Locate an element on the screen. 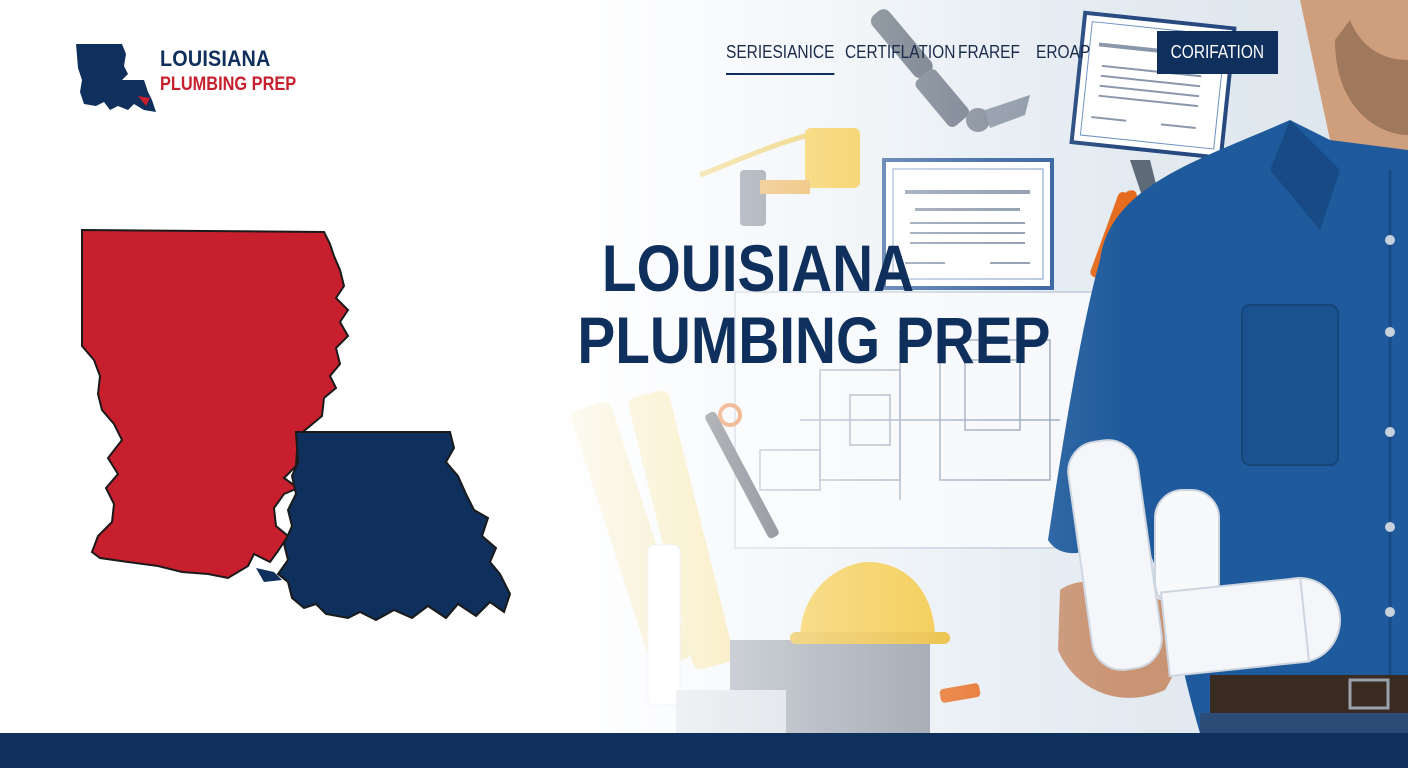  map-east-region is located at coordinates (394, 526).